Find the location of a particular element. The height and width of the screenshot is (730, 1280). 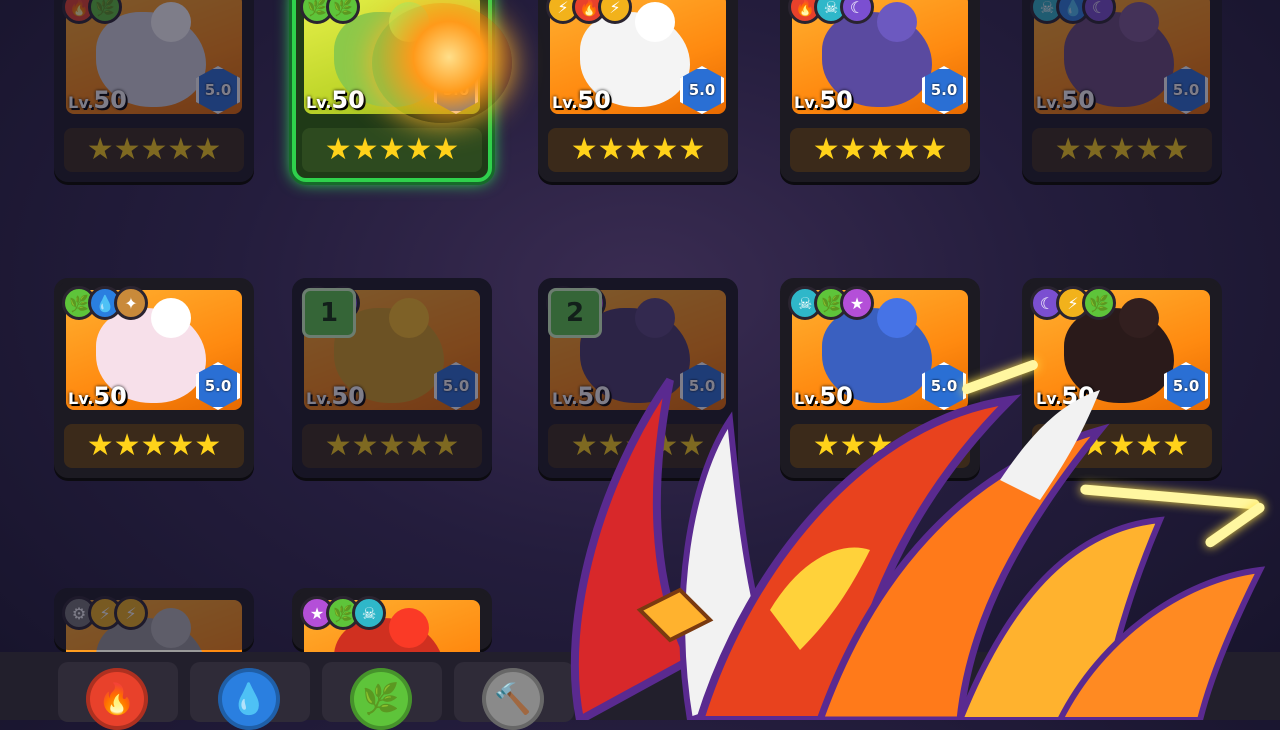

earth-element-icon: ✦ is located at coordinates (131, 303).